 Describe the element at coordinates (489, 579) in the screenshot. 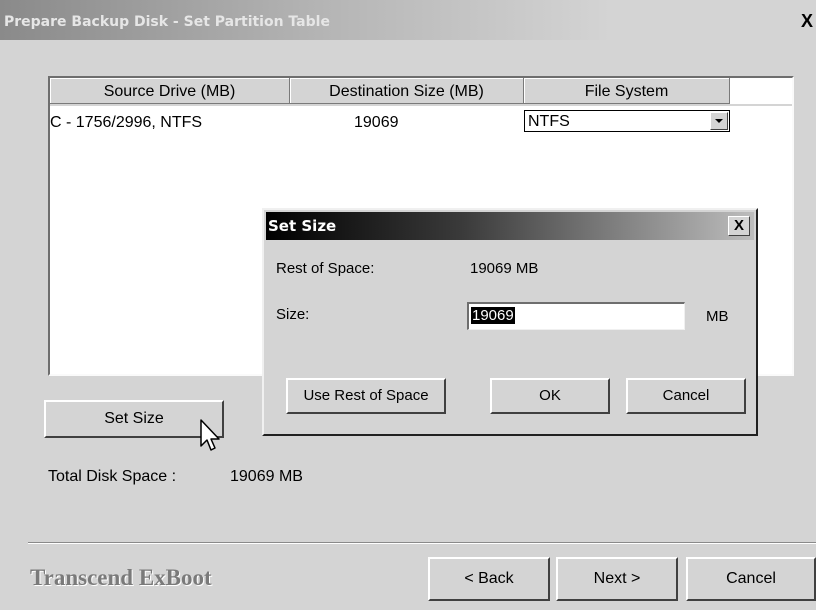

I see `back-button: < Back` at that location.